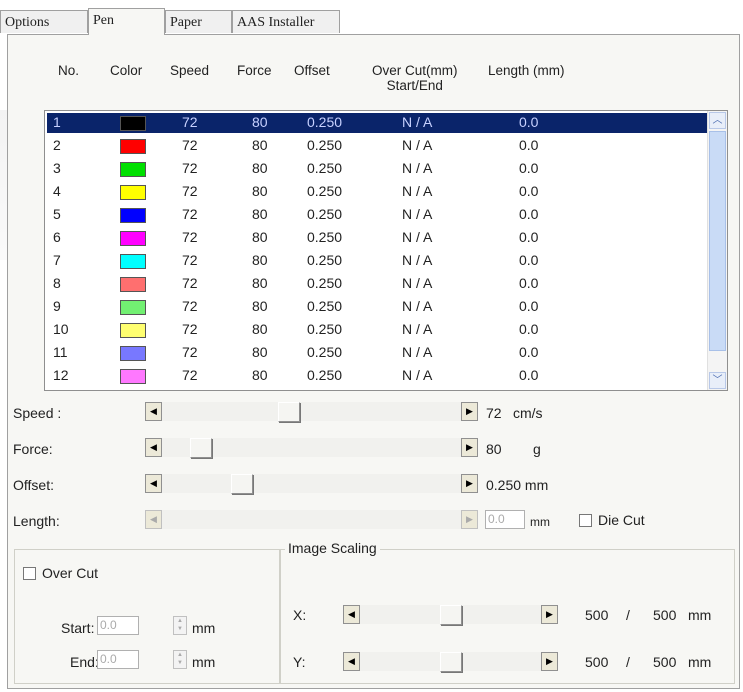 This screenshot has width=743, height=692. Describe the element at coordinates (377, 330) in the screenshot. I see `table-row: 10 72 80 0.250 N / A 0.0` at that location.